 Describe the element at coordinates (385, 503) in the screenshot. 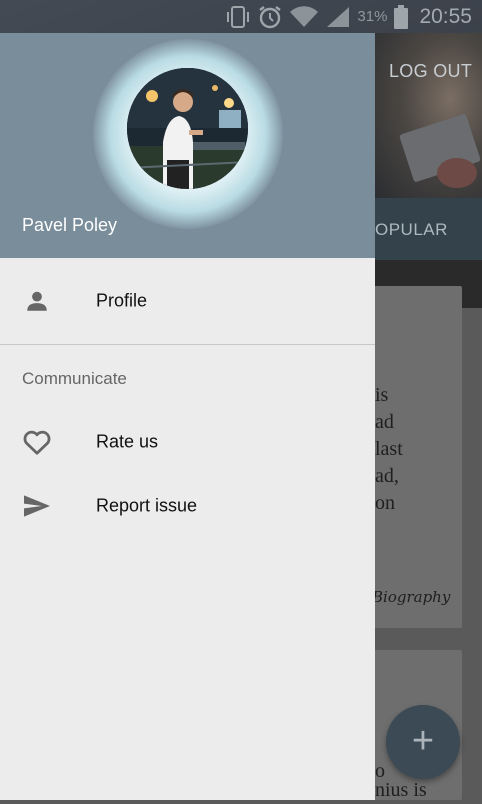

I see `card-text-line: on` at that location.